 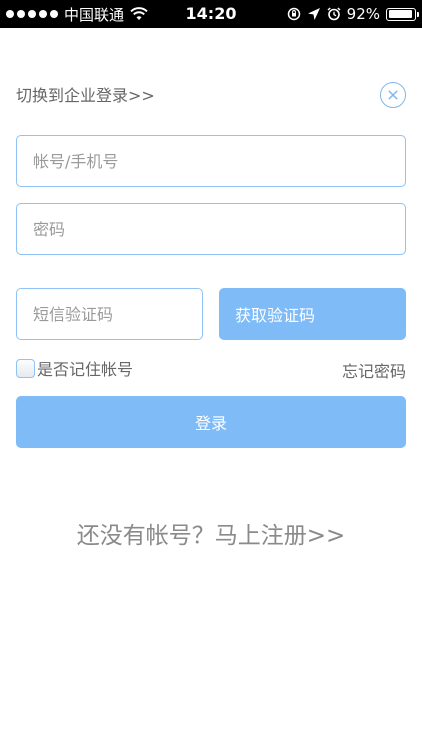 I want to click on status-right: 92%, so click(x=353, y=14).